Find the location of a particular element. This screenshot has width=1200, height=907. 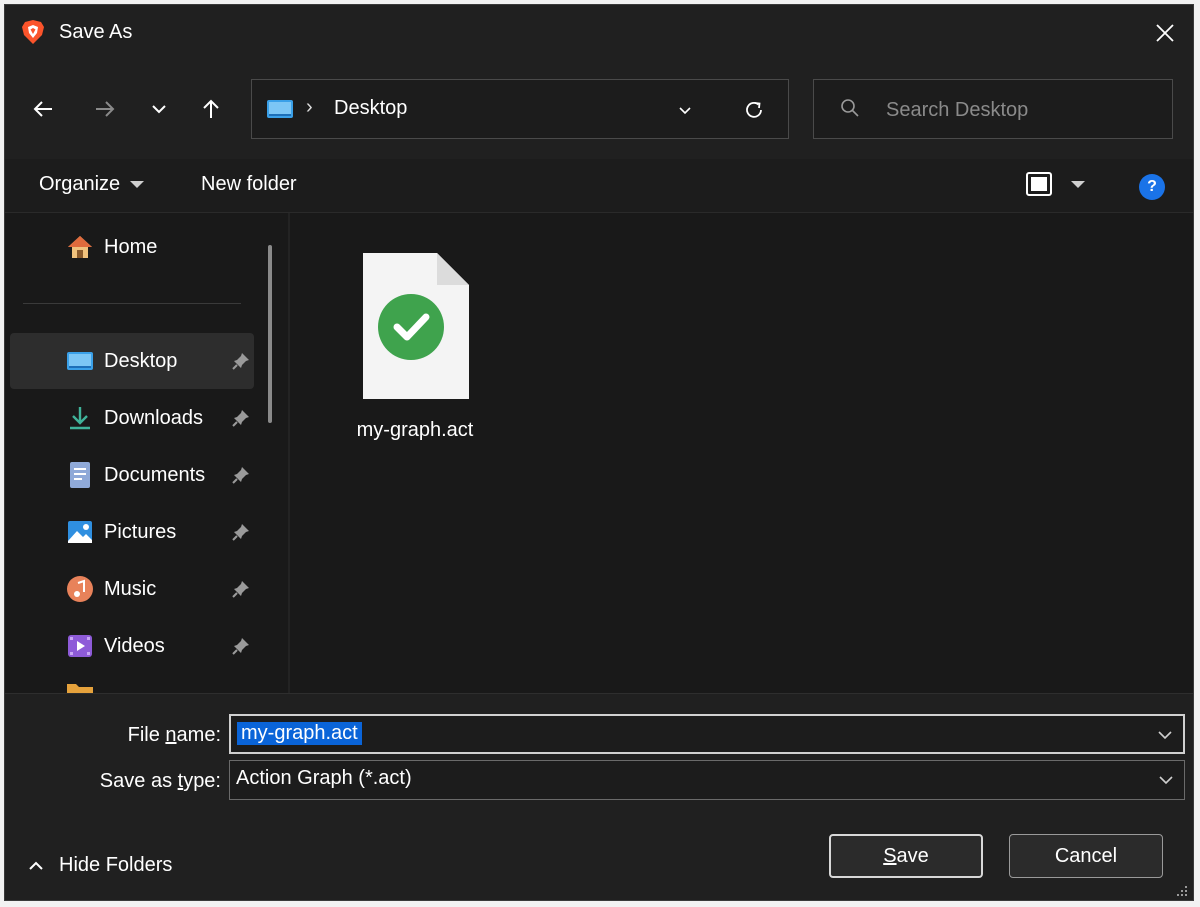

file-name-field: my-graph.act is located at coordinates (707, 734).